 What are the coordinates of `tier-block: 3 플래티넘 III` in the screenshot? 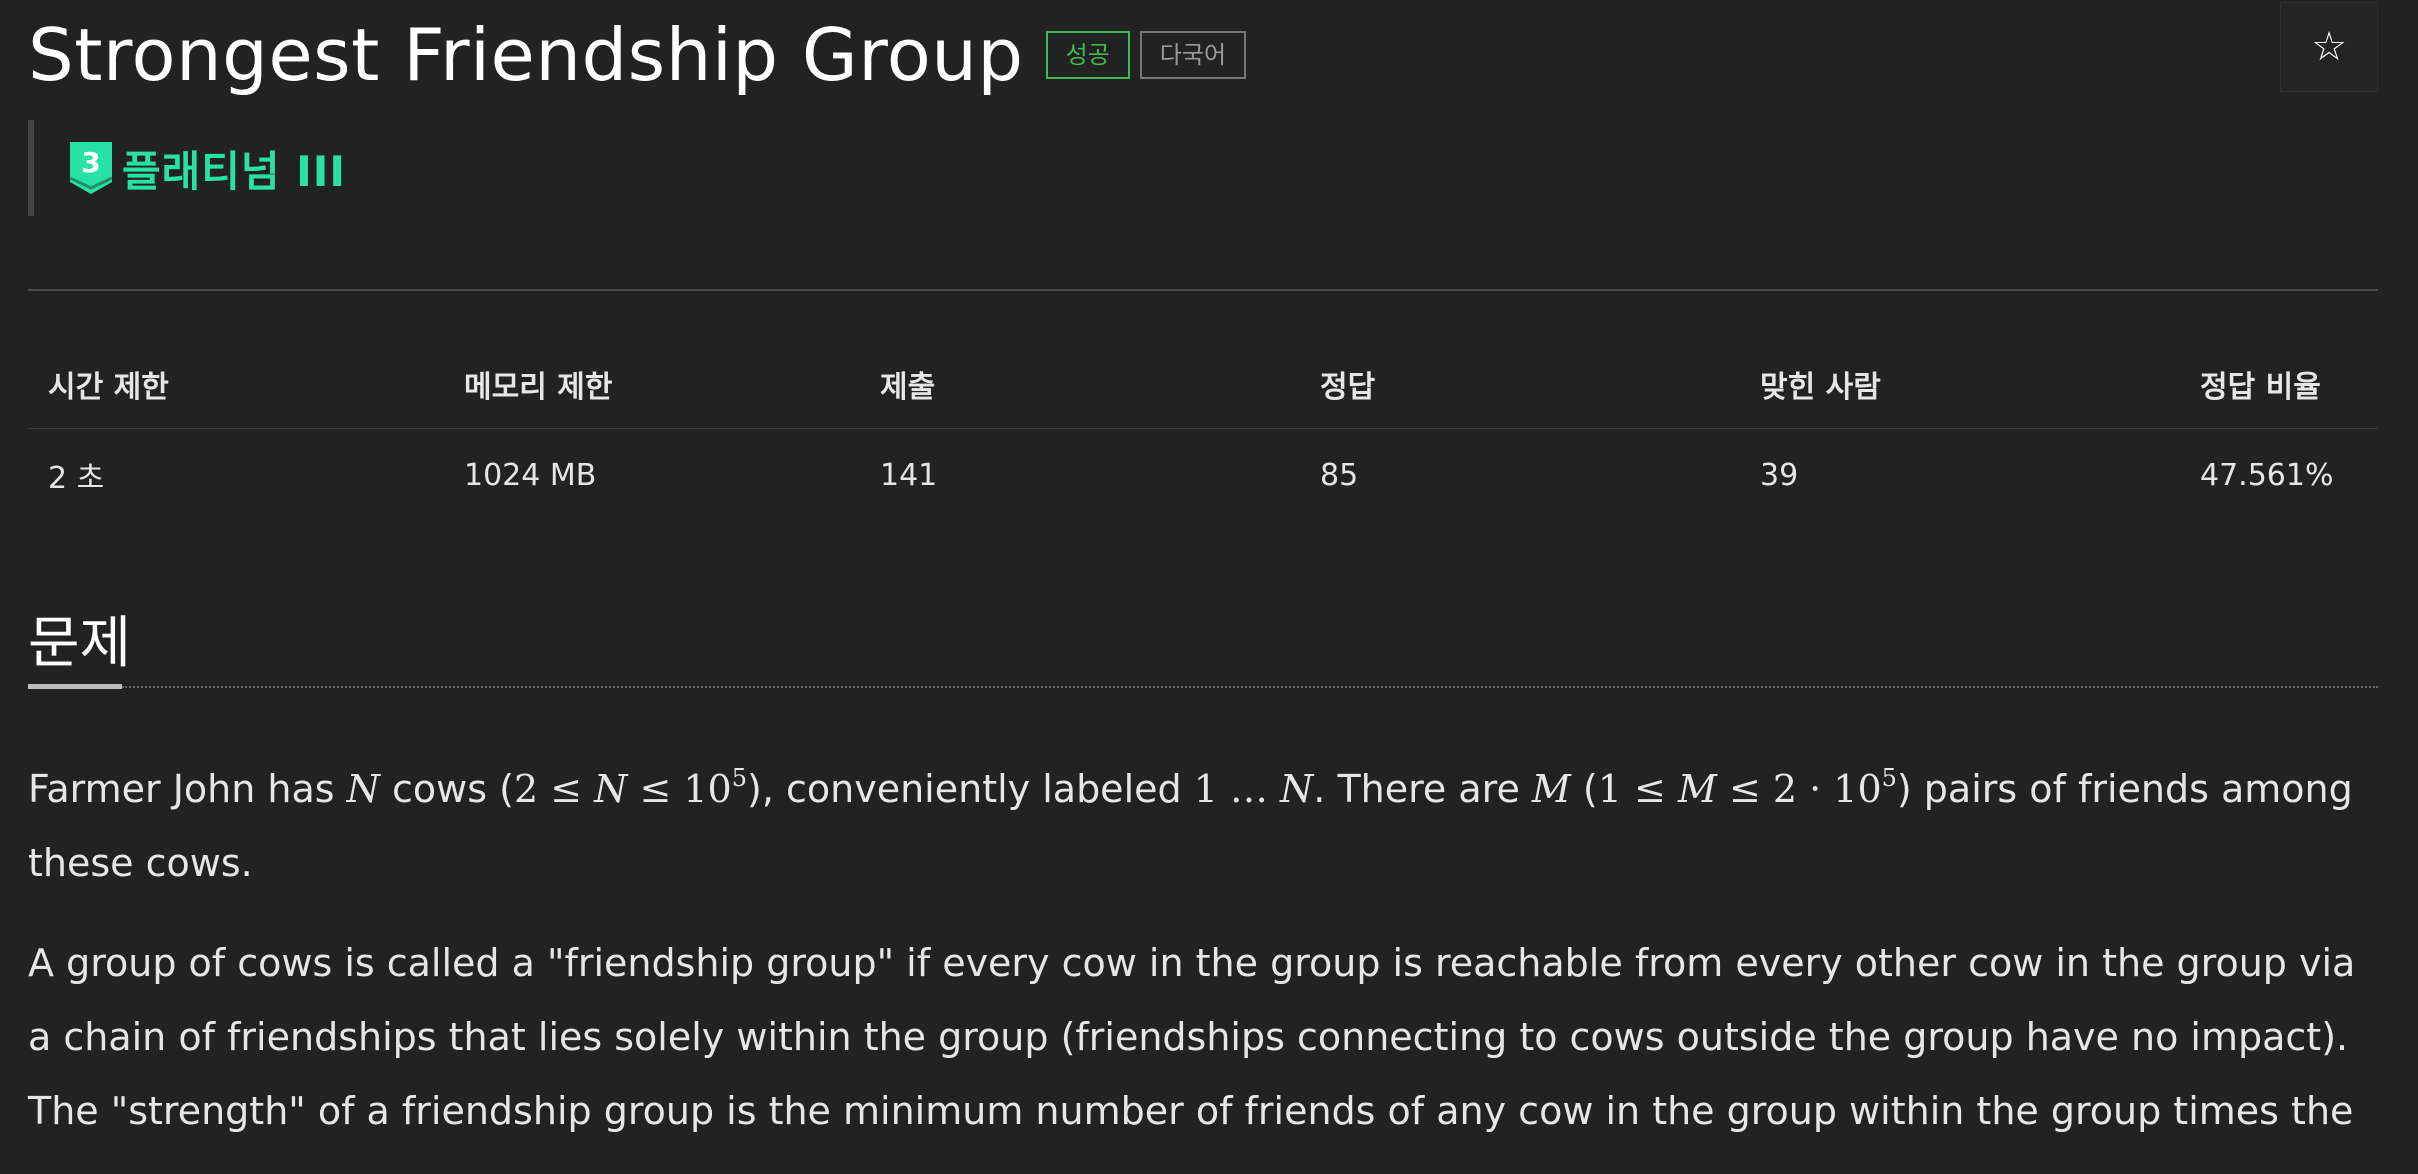 It's located at (187, 168).